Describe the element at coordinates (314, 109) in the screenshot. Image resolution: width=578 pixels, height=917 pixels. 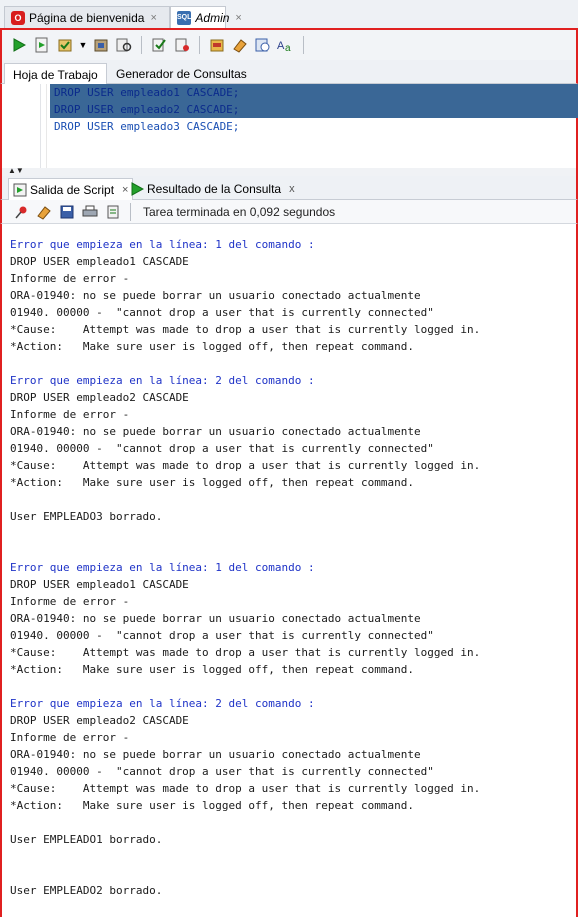
I see `code-line: DROP USER empleado2 CASCADE;` at that location.